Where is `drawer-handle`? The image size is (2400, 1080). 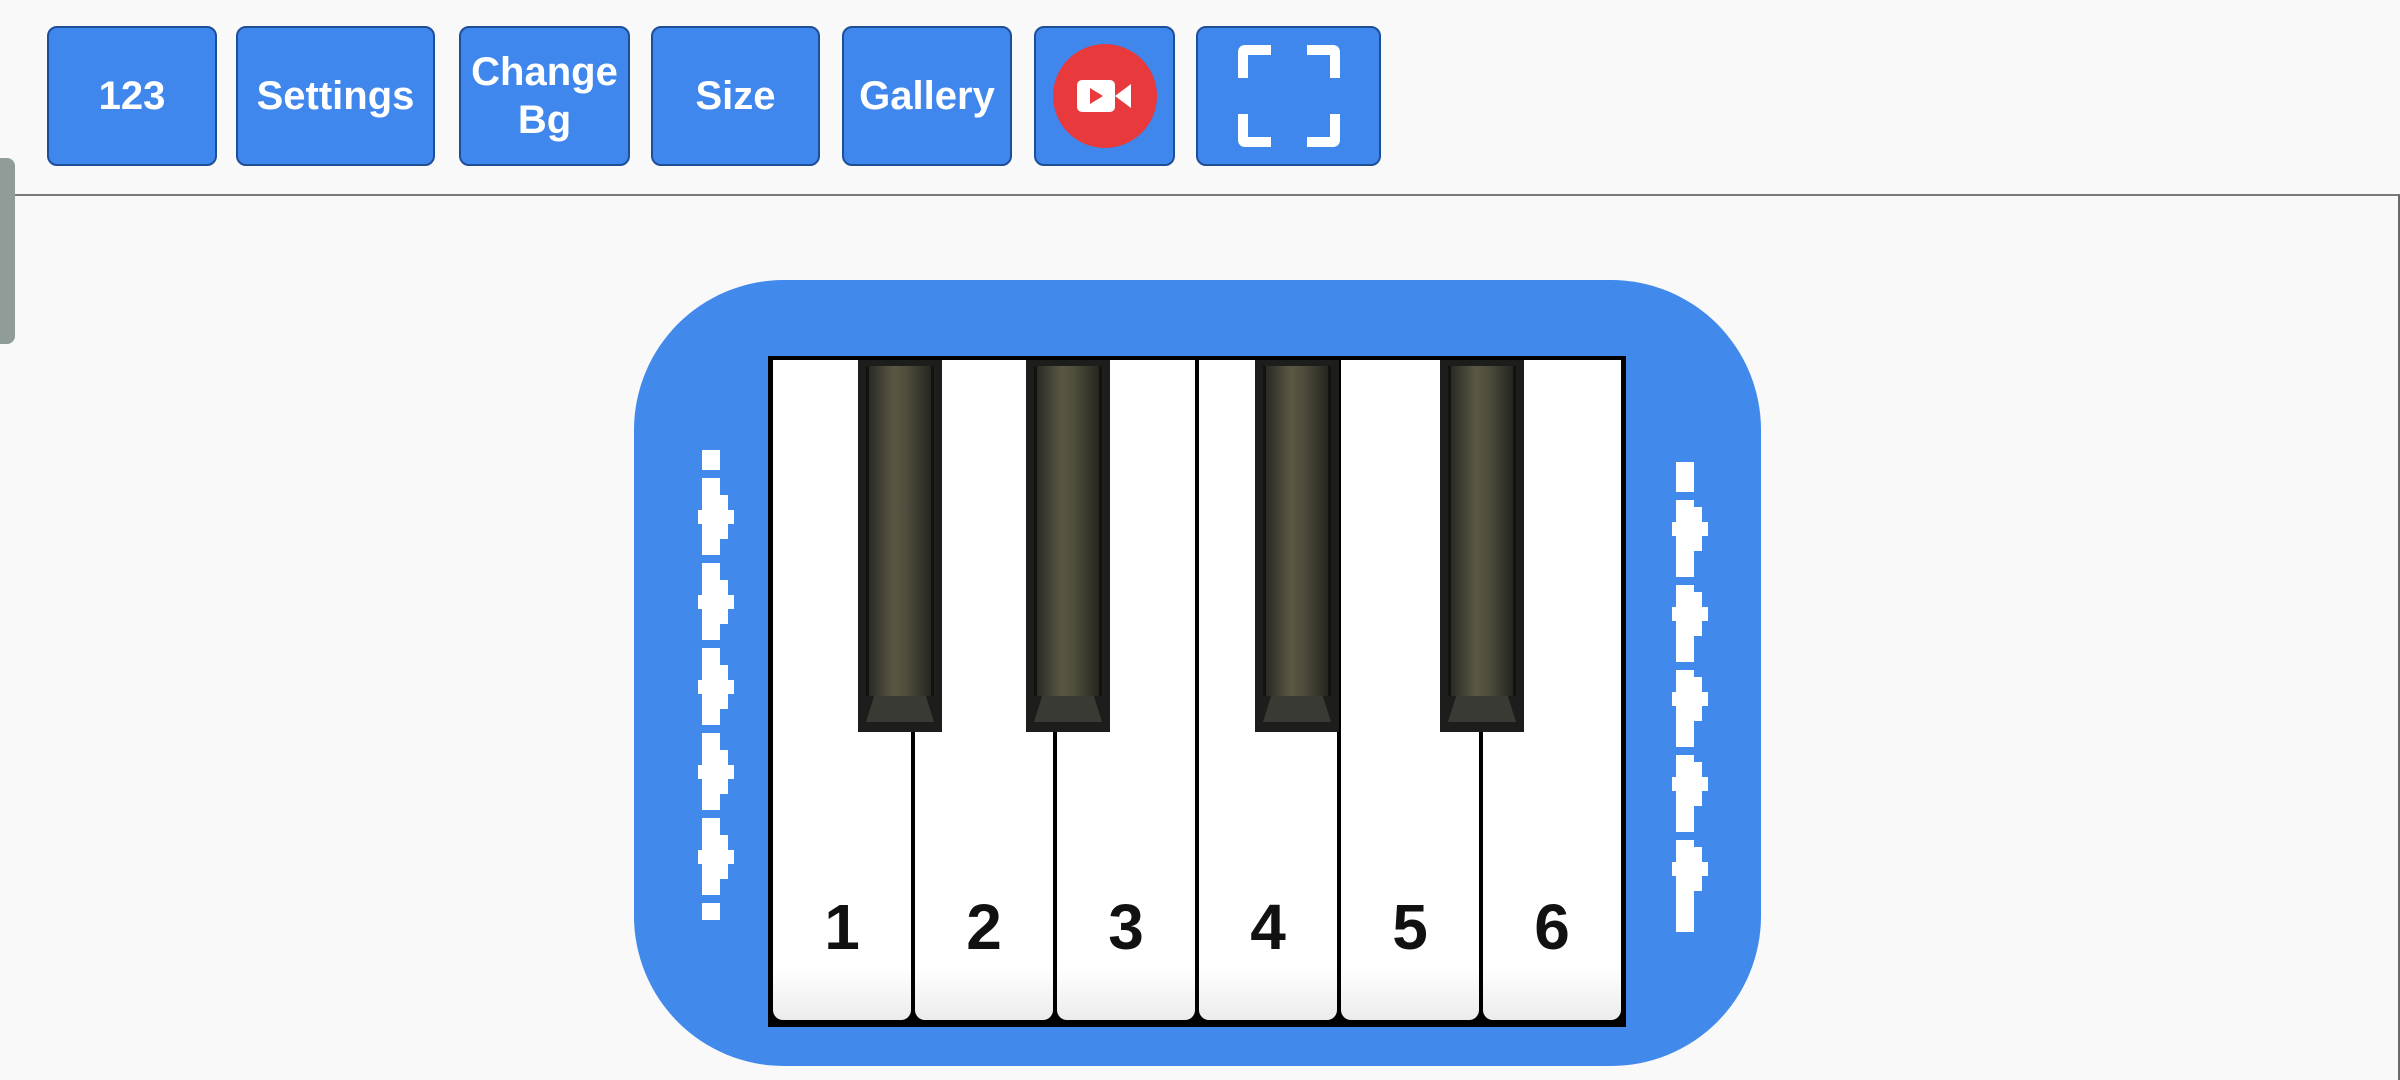
drawer-handle is located at coordinates (7, 251).